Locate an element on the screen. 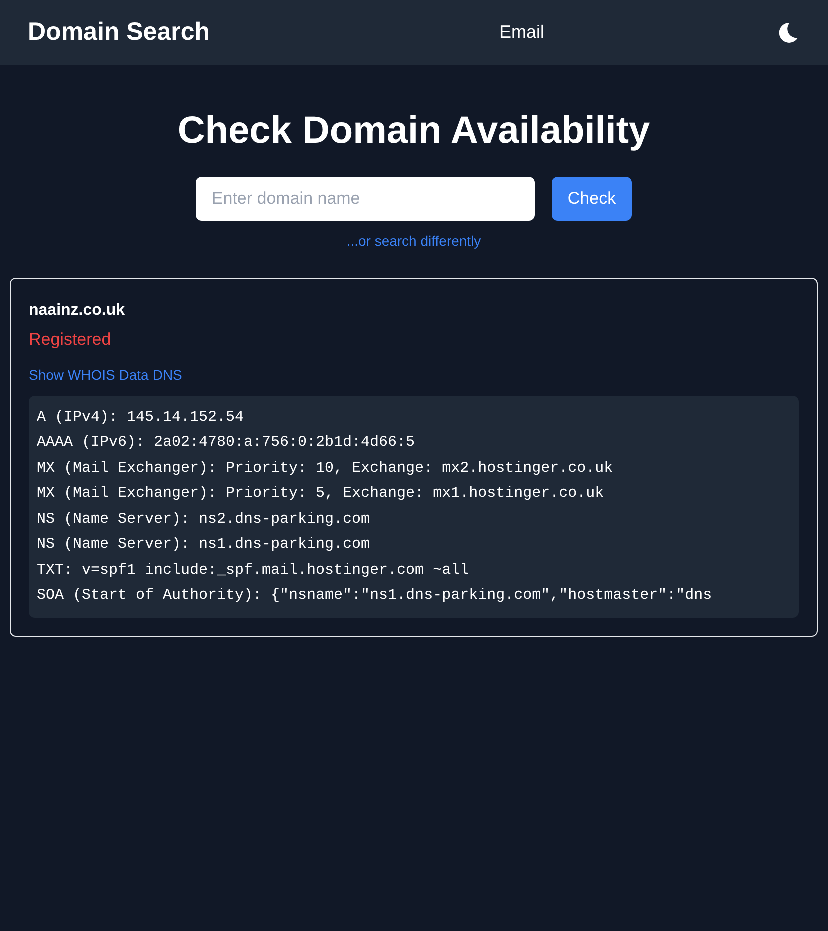  dns-record: MX (Mail Exchanger): Priority: 5, Exchange: mx1.hostinger.co.uk is located at coordinates (321, 494).